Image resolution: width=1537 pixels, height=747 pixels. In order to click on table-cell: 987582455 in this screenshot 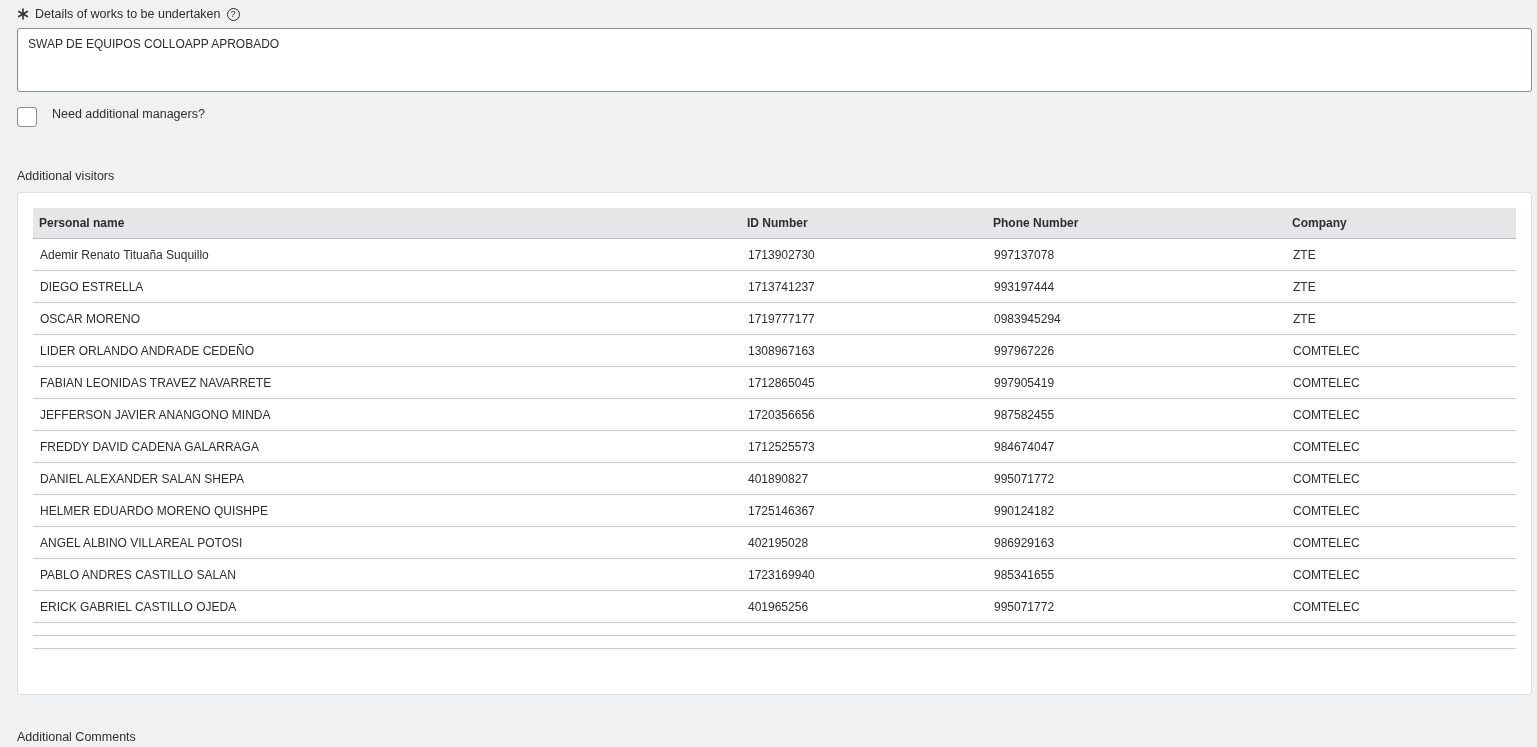, I will do `click(1136, 414)`.